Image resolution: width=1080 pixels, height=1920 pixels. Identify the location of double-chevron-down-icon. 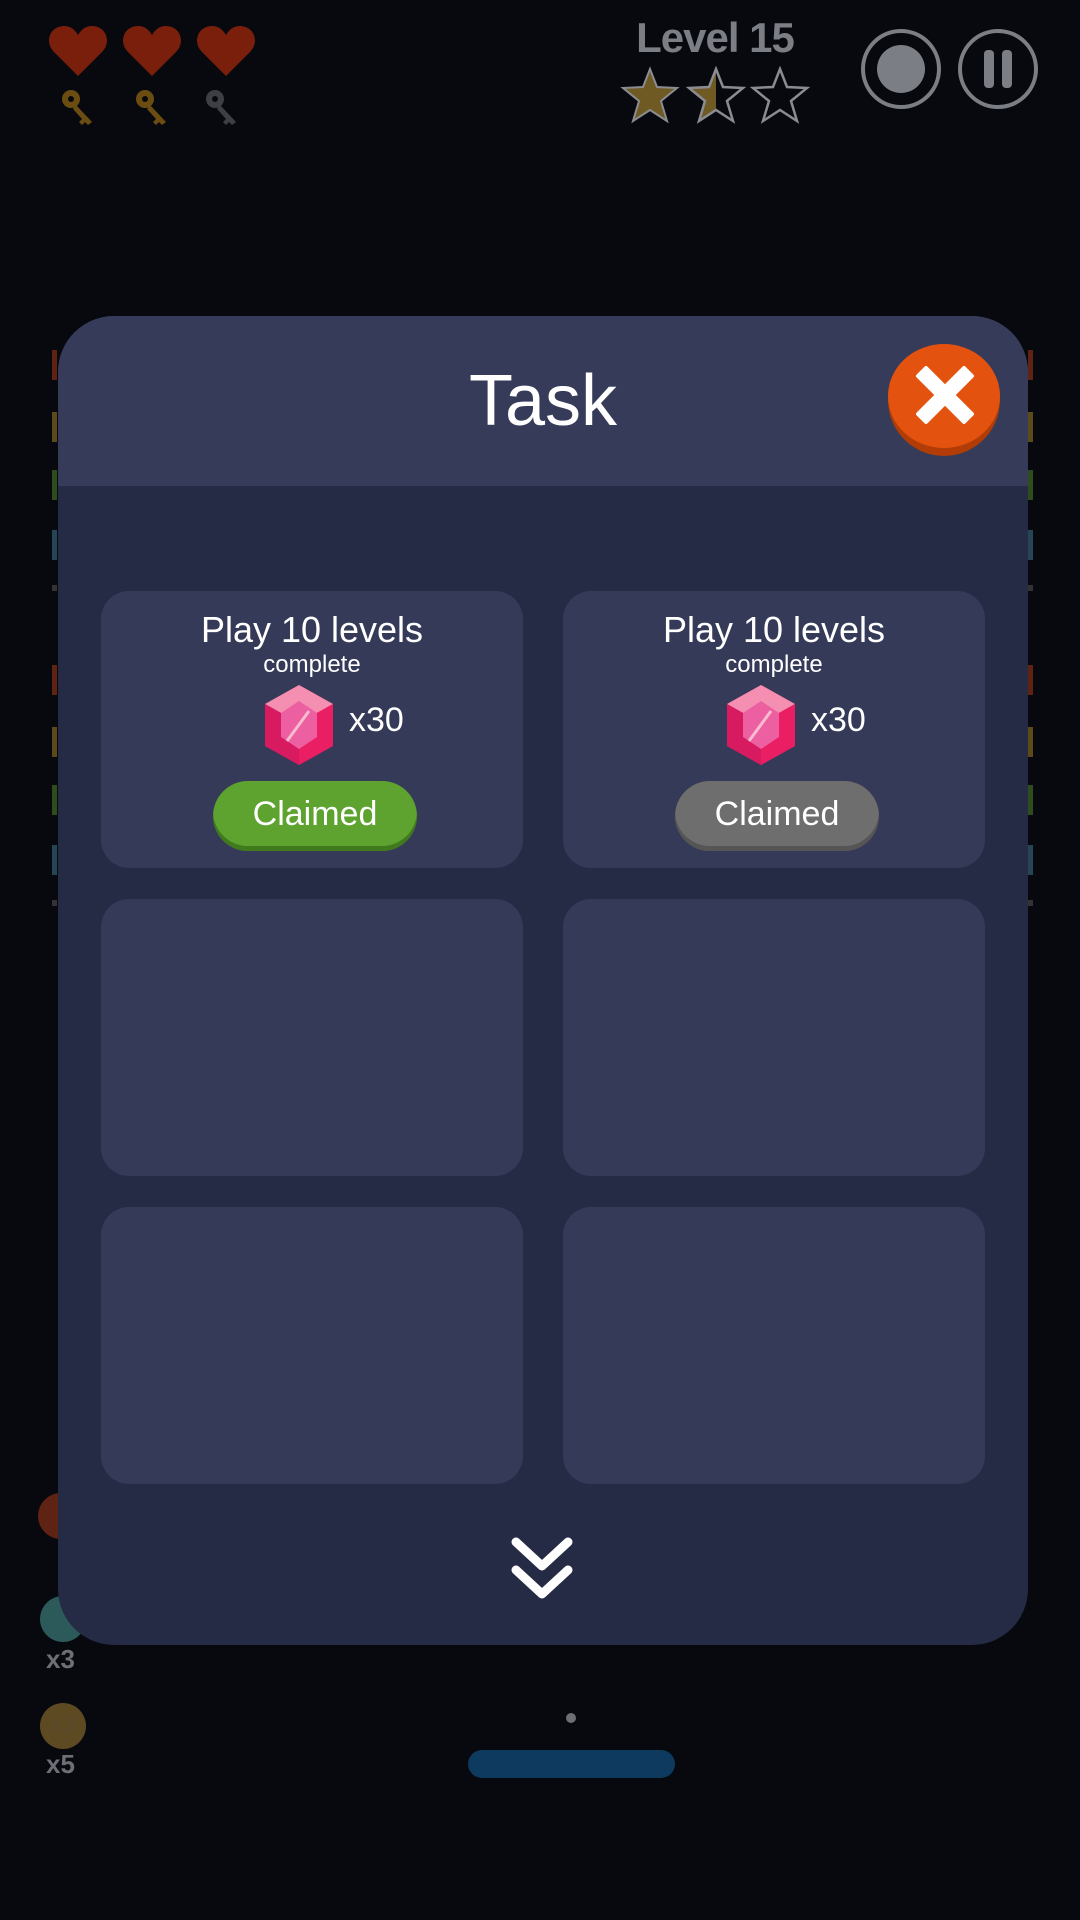
(542, 1569).